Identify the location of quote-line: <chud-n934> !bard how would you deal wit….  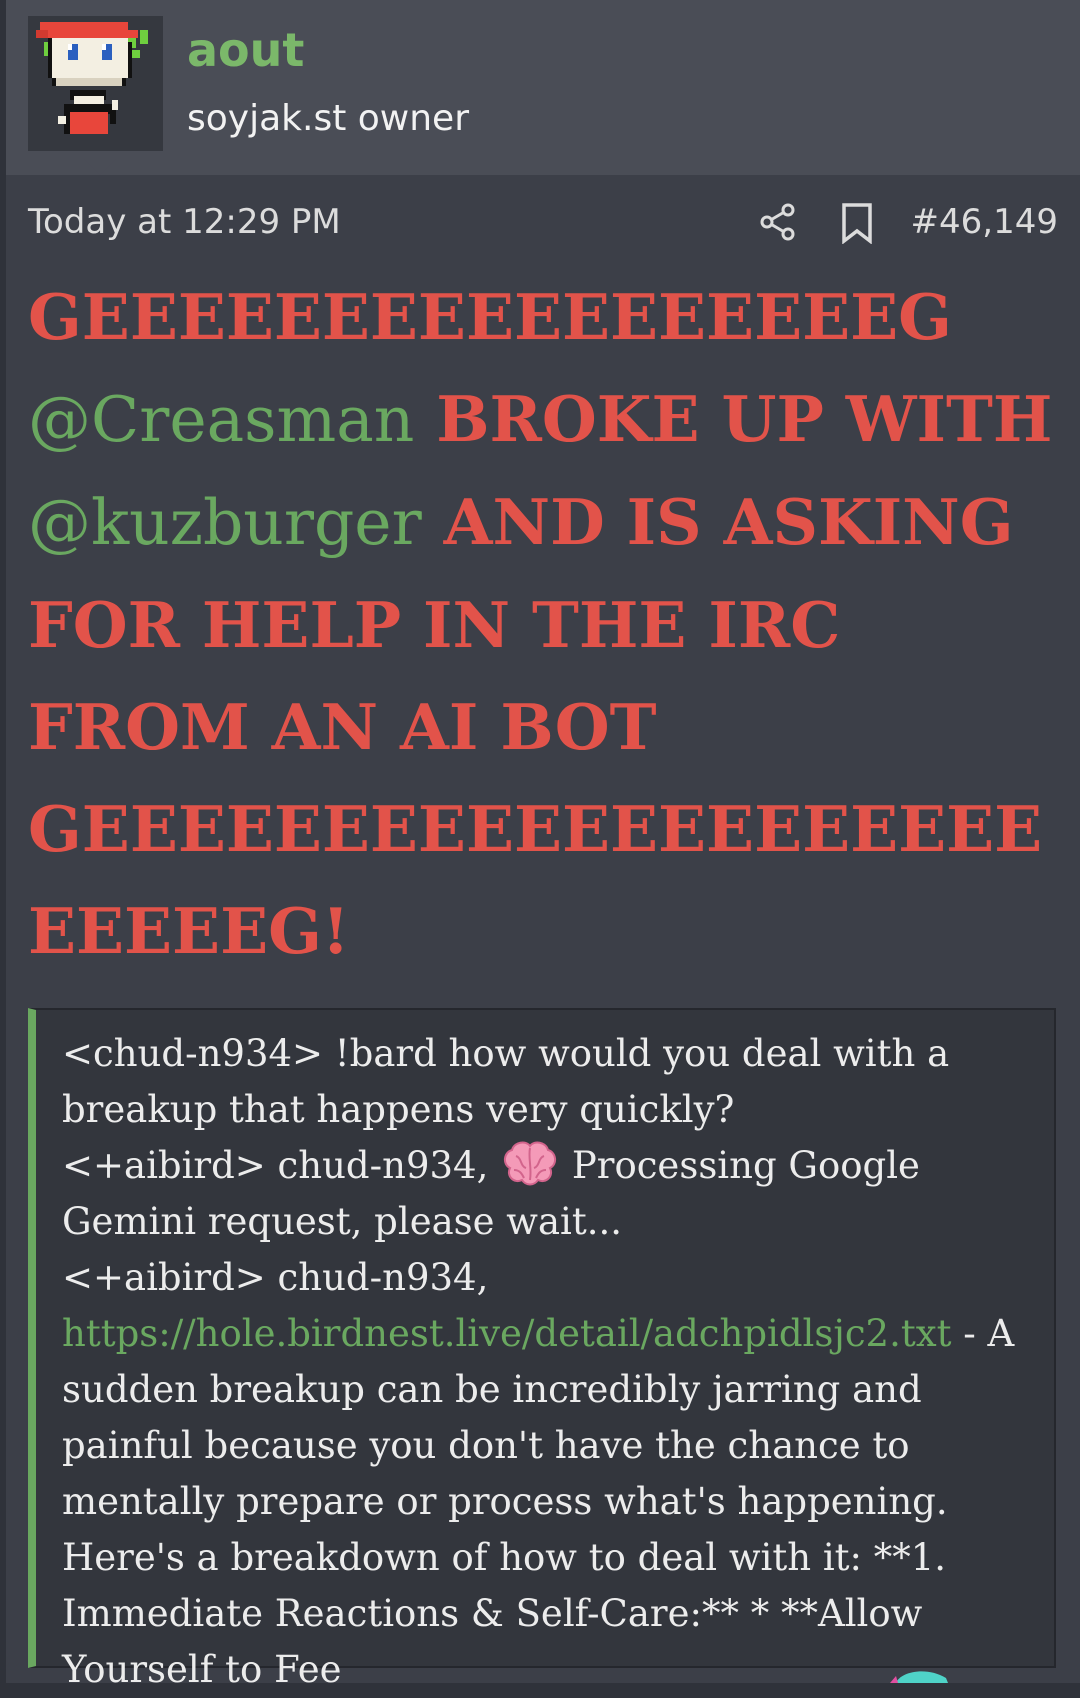
(506, 1081).